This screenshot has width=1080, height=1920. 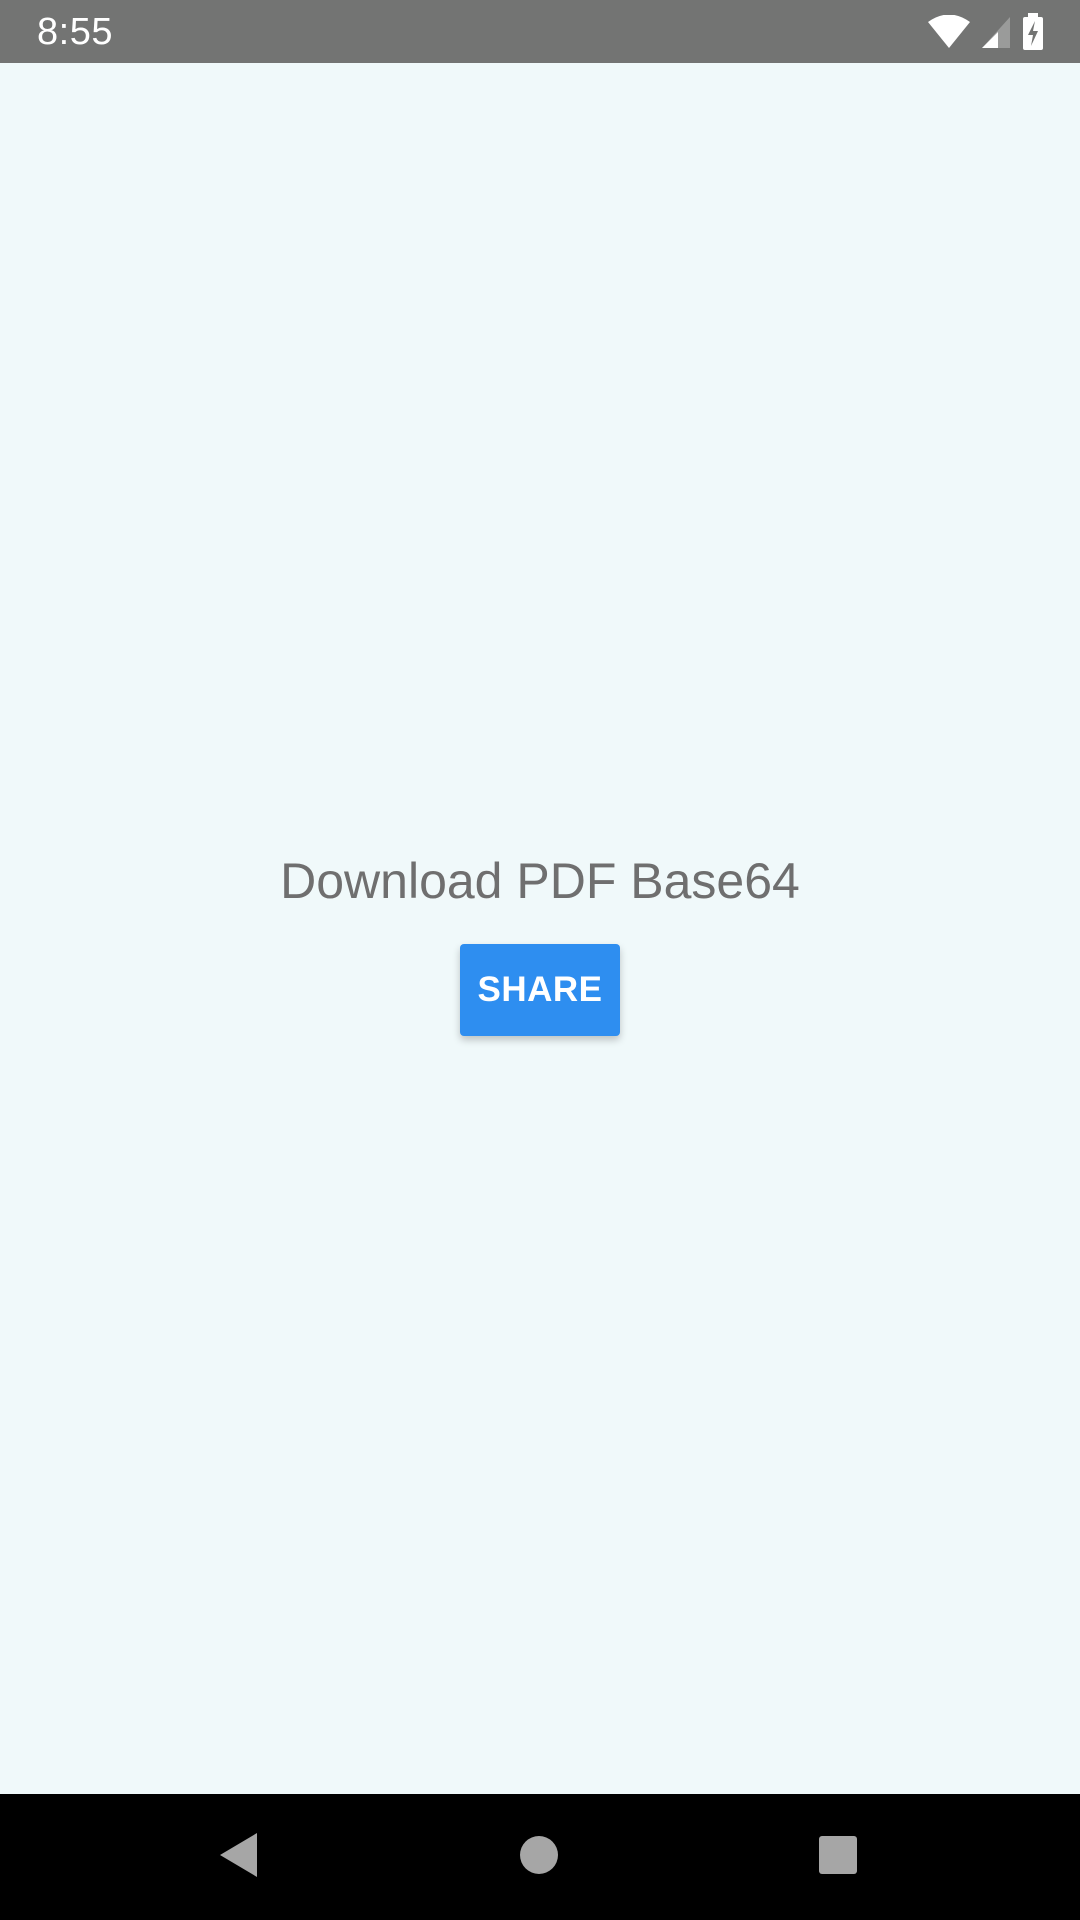 What do you see at coordinates (1033, 32) in the screenshot?
I see `battery-charging-icon` at bounding box center [1033, 32].